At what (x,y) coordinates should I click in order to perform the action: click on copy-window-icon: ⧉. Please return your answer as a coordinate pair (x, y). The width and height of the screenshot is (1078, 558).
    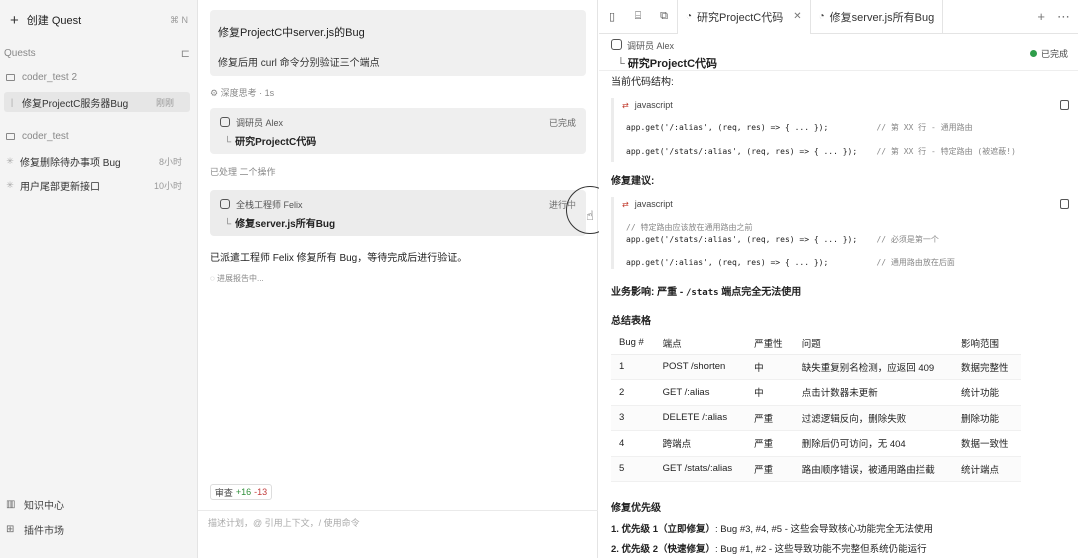
    Looking at the image, I should click on (664, 17).